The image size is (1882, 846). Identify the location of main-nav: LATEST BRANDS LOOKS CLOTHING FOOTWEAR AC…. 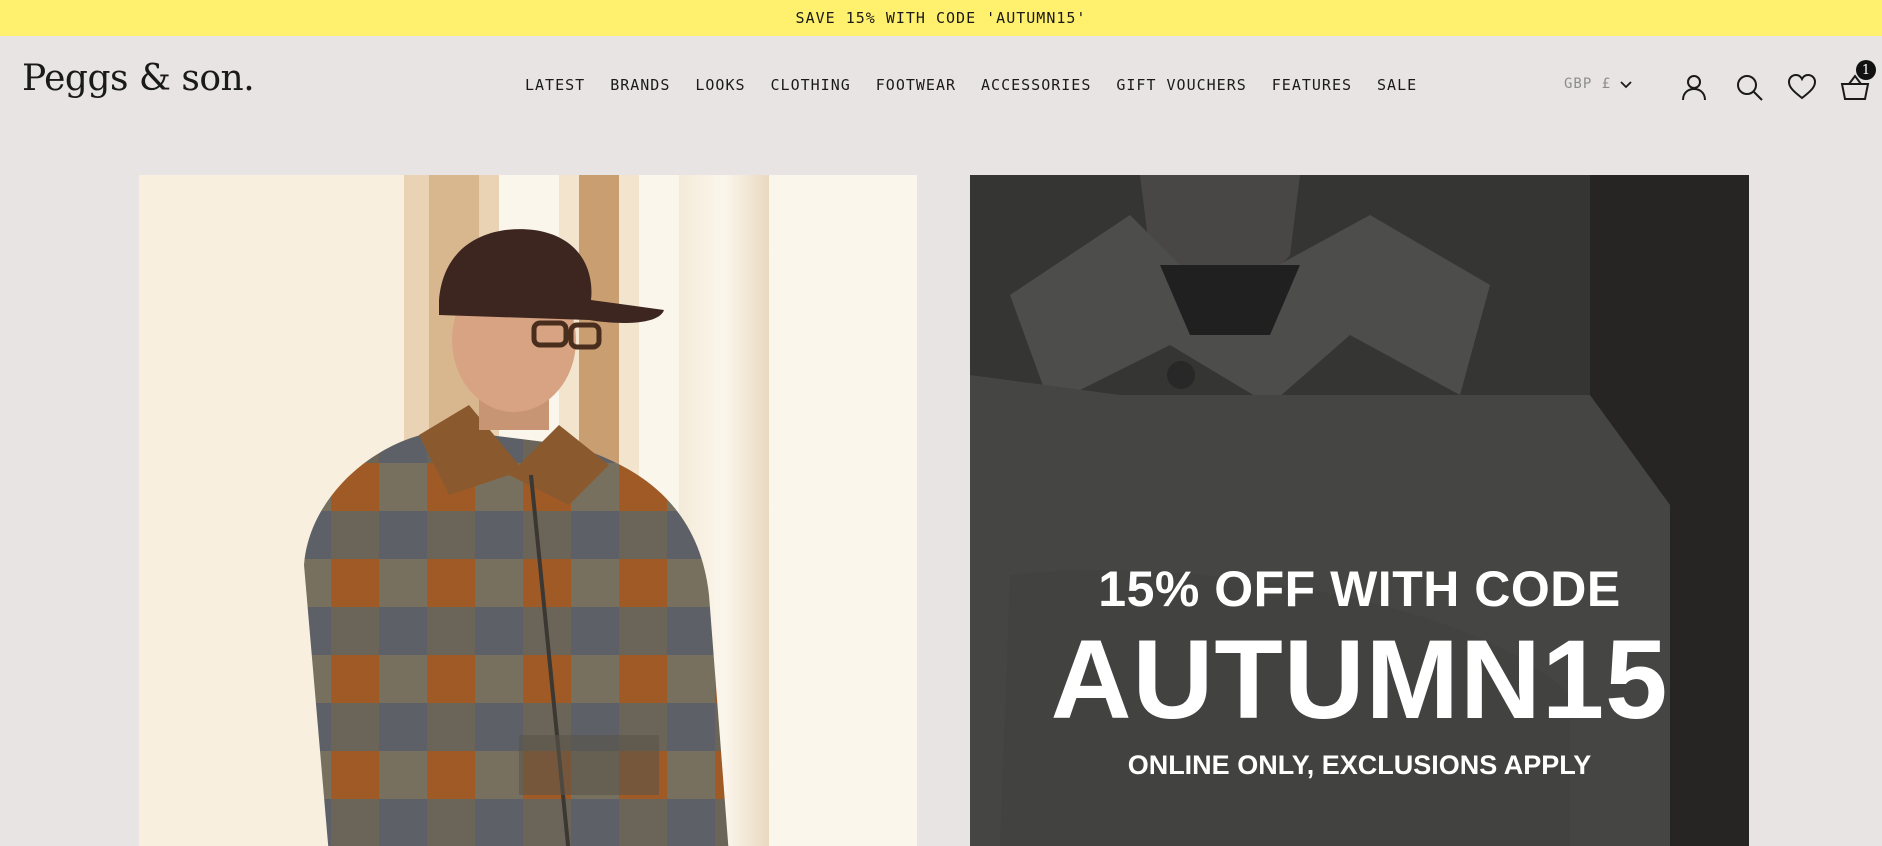
(971, 85).